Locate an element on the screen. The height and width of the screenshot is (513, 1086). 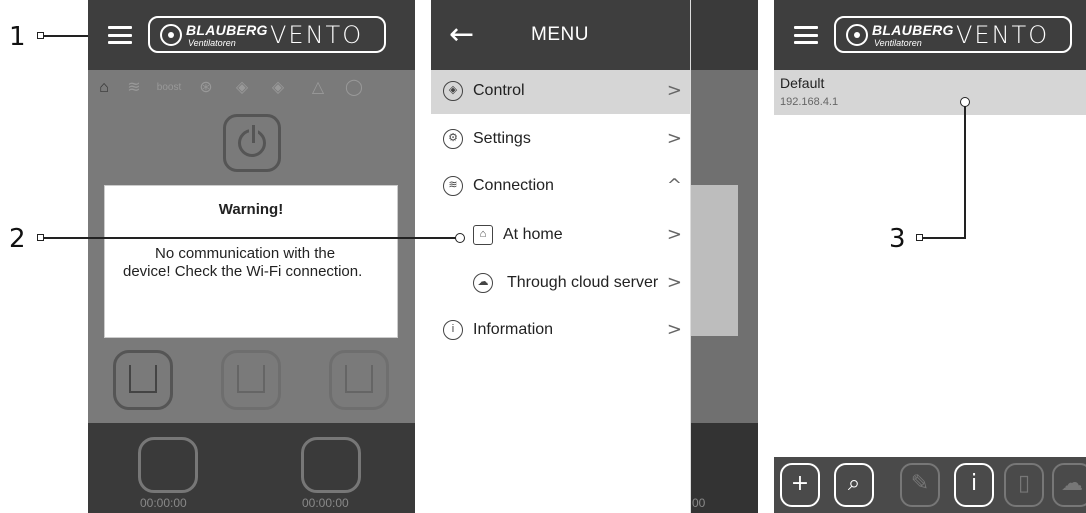
boost-status: boost is located at coordinates (169, 87).